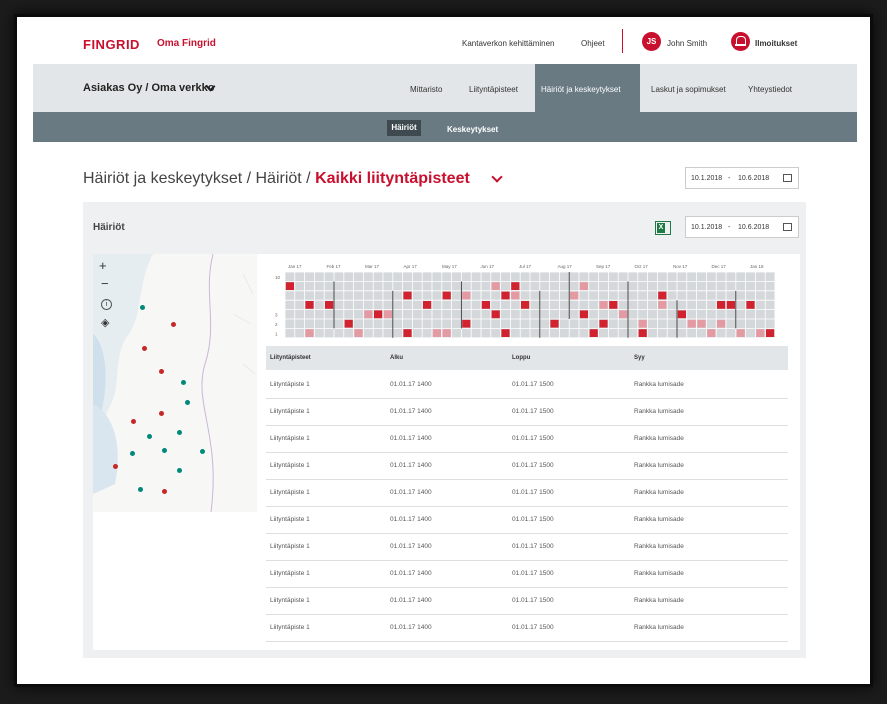 This screenshot has width=887, height=704. Describe the element at coordinates (186, 43) in the screenshot. I see `app-name: Oma Fingrid` at that location.